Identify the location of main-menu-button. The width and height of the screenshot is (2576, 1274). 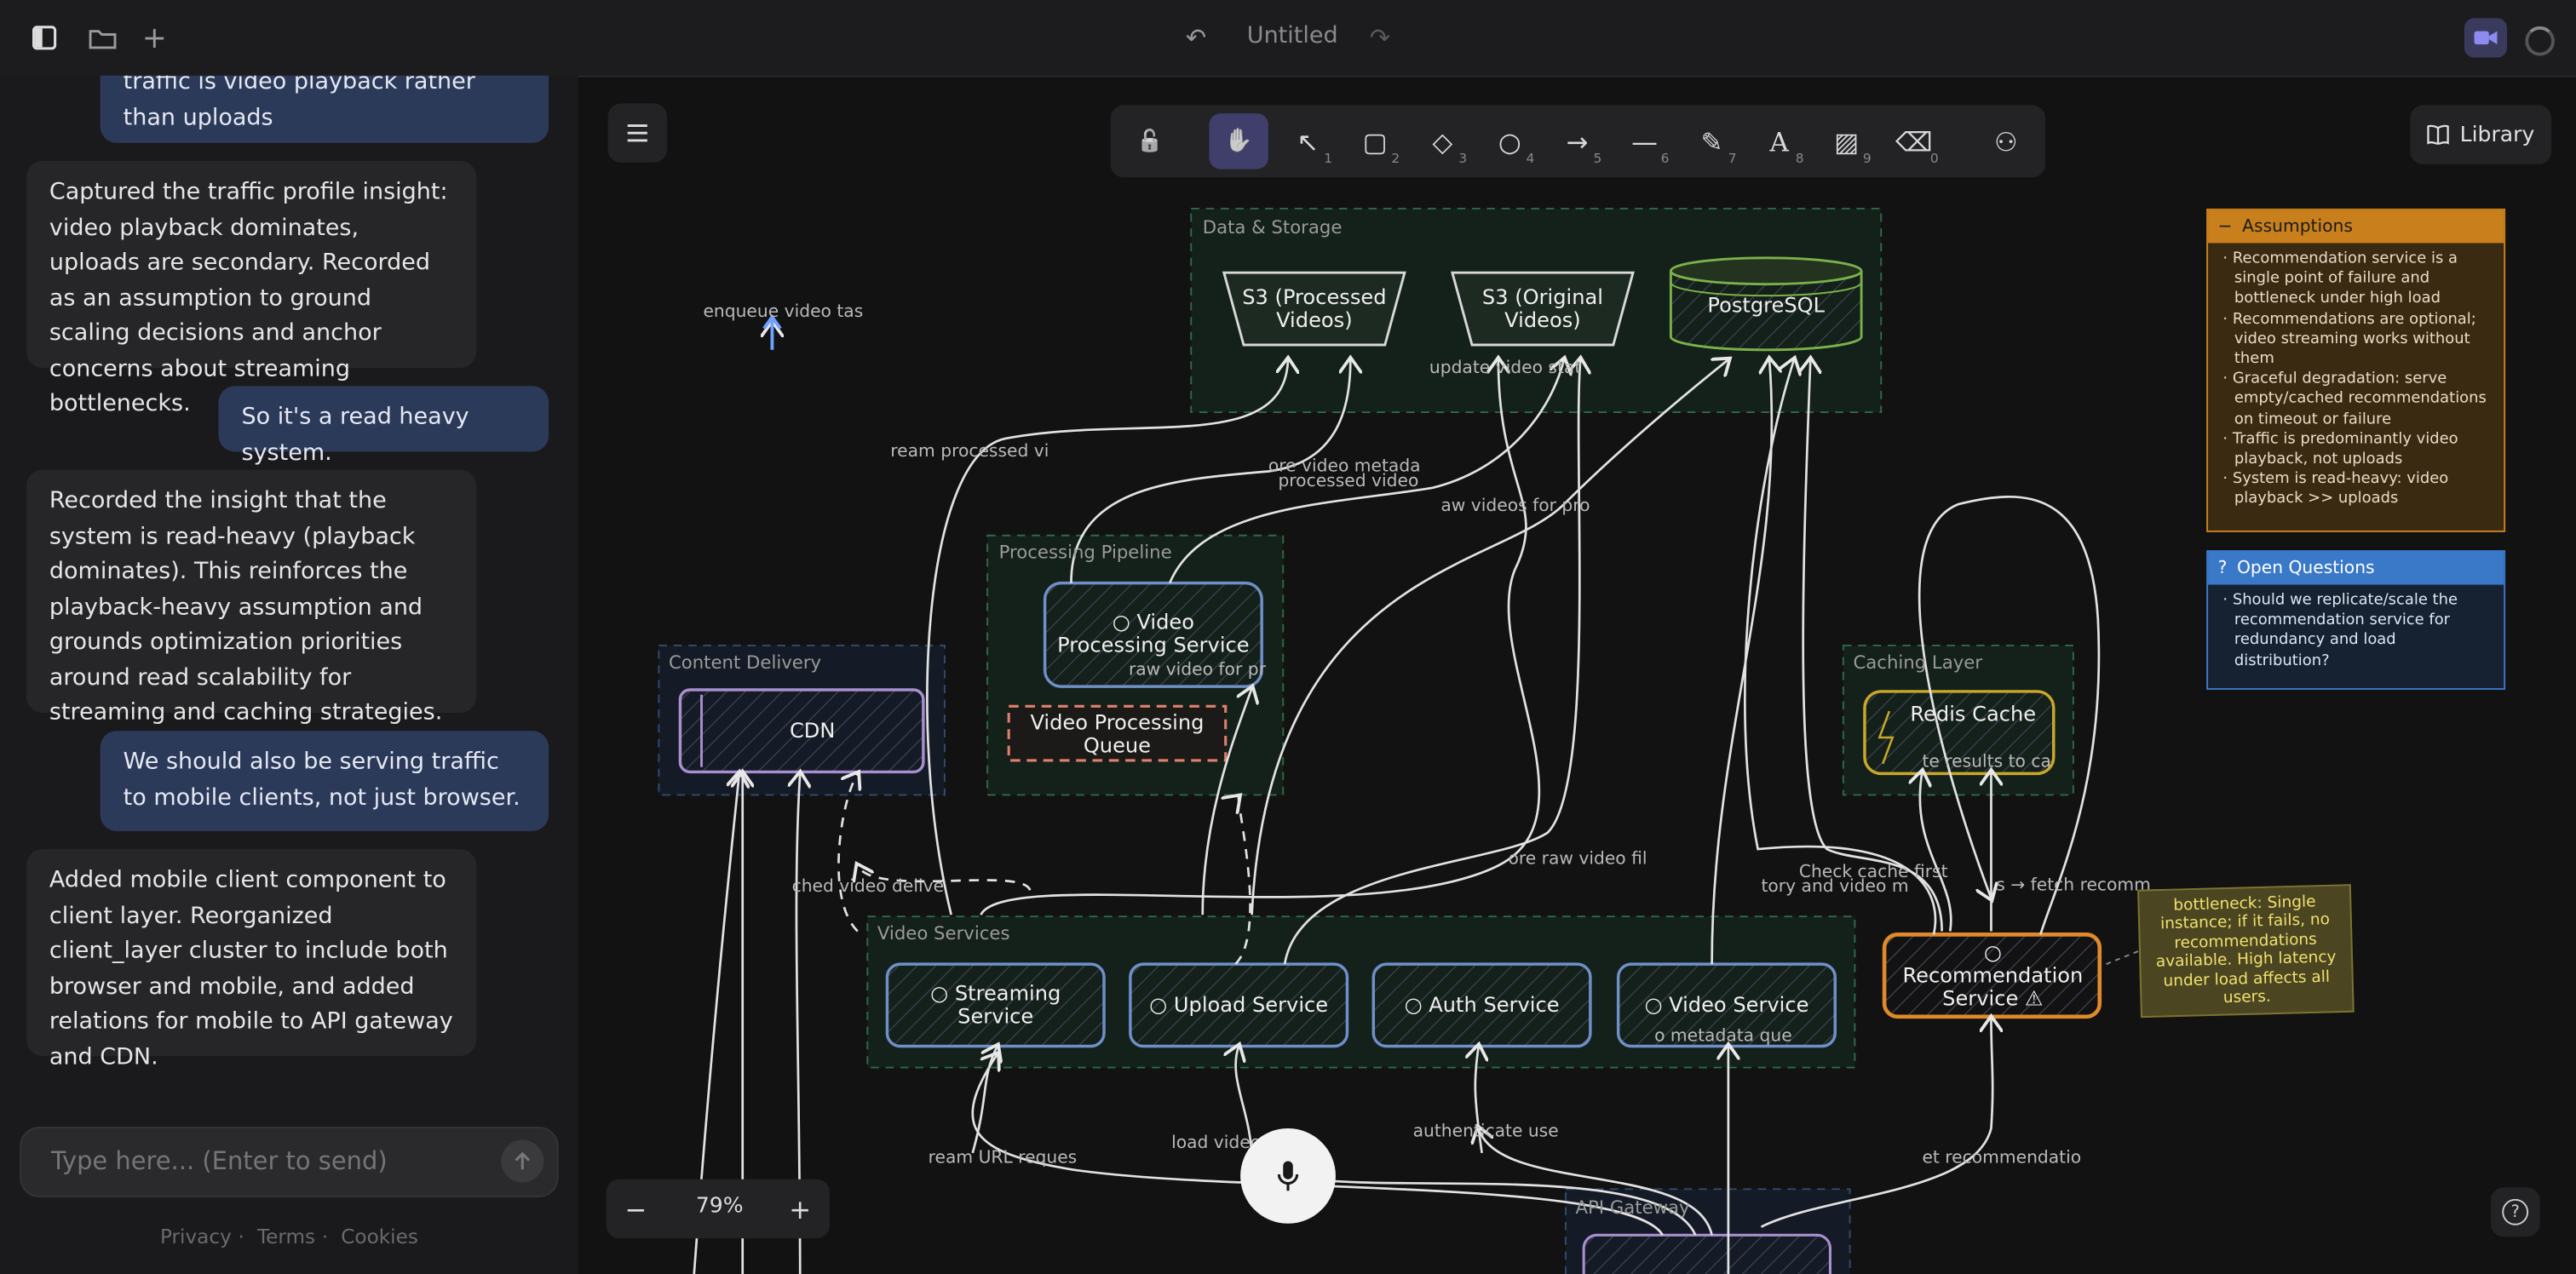
(638, 133).